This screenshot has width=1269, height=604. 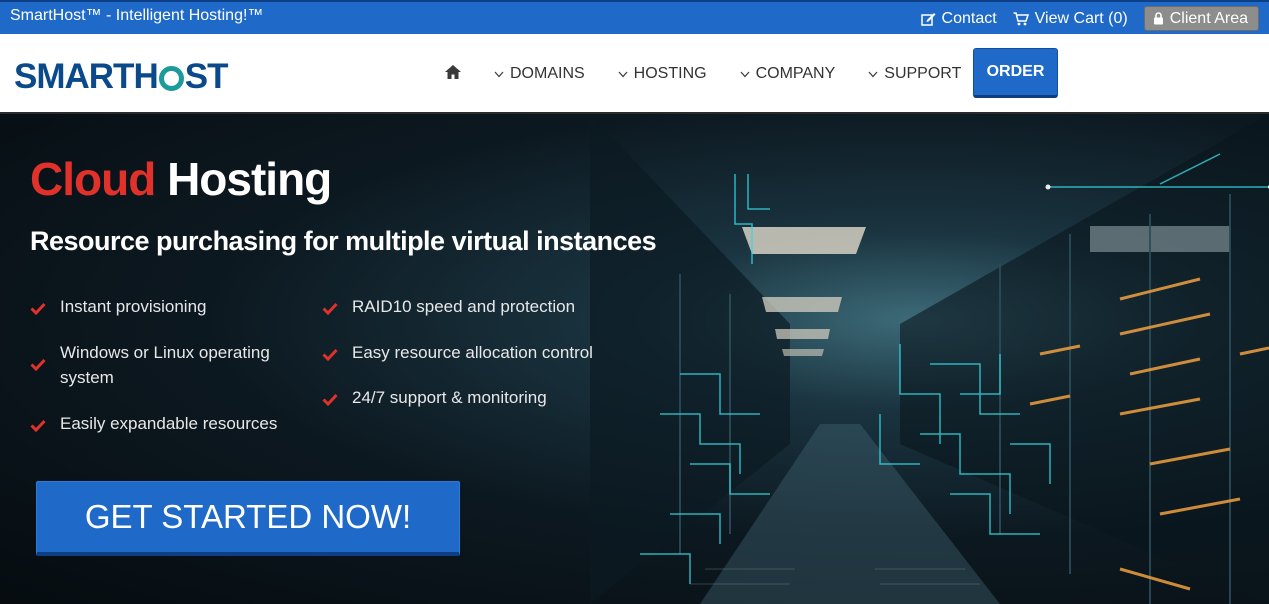 What do you see at coordinates (1208, 18) in the screenshot?
I see `client-area-label: Client Area` at bounding box center [1208, 18].